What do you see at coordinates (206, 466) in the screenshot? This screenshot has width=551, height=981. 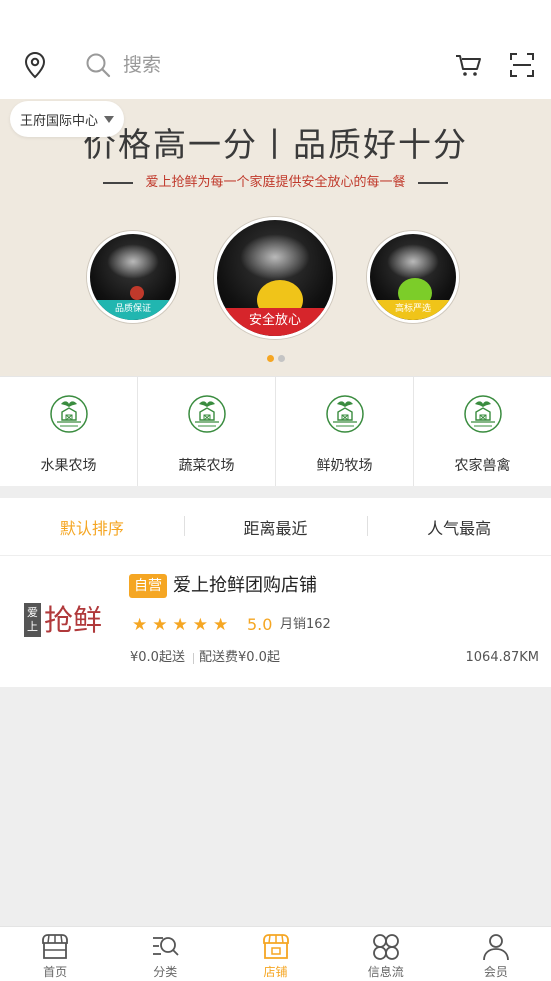 I see `category-label: 蔬菜农场` at bounding box center [206, 466].